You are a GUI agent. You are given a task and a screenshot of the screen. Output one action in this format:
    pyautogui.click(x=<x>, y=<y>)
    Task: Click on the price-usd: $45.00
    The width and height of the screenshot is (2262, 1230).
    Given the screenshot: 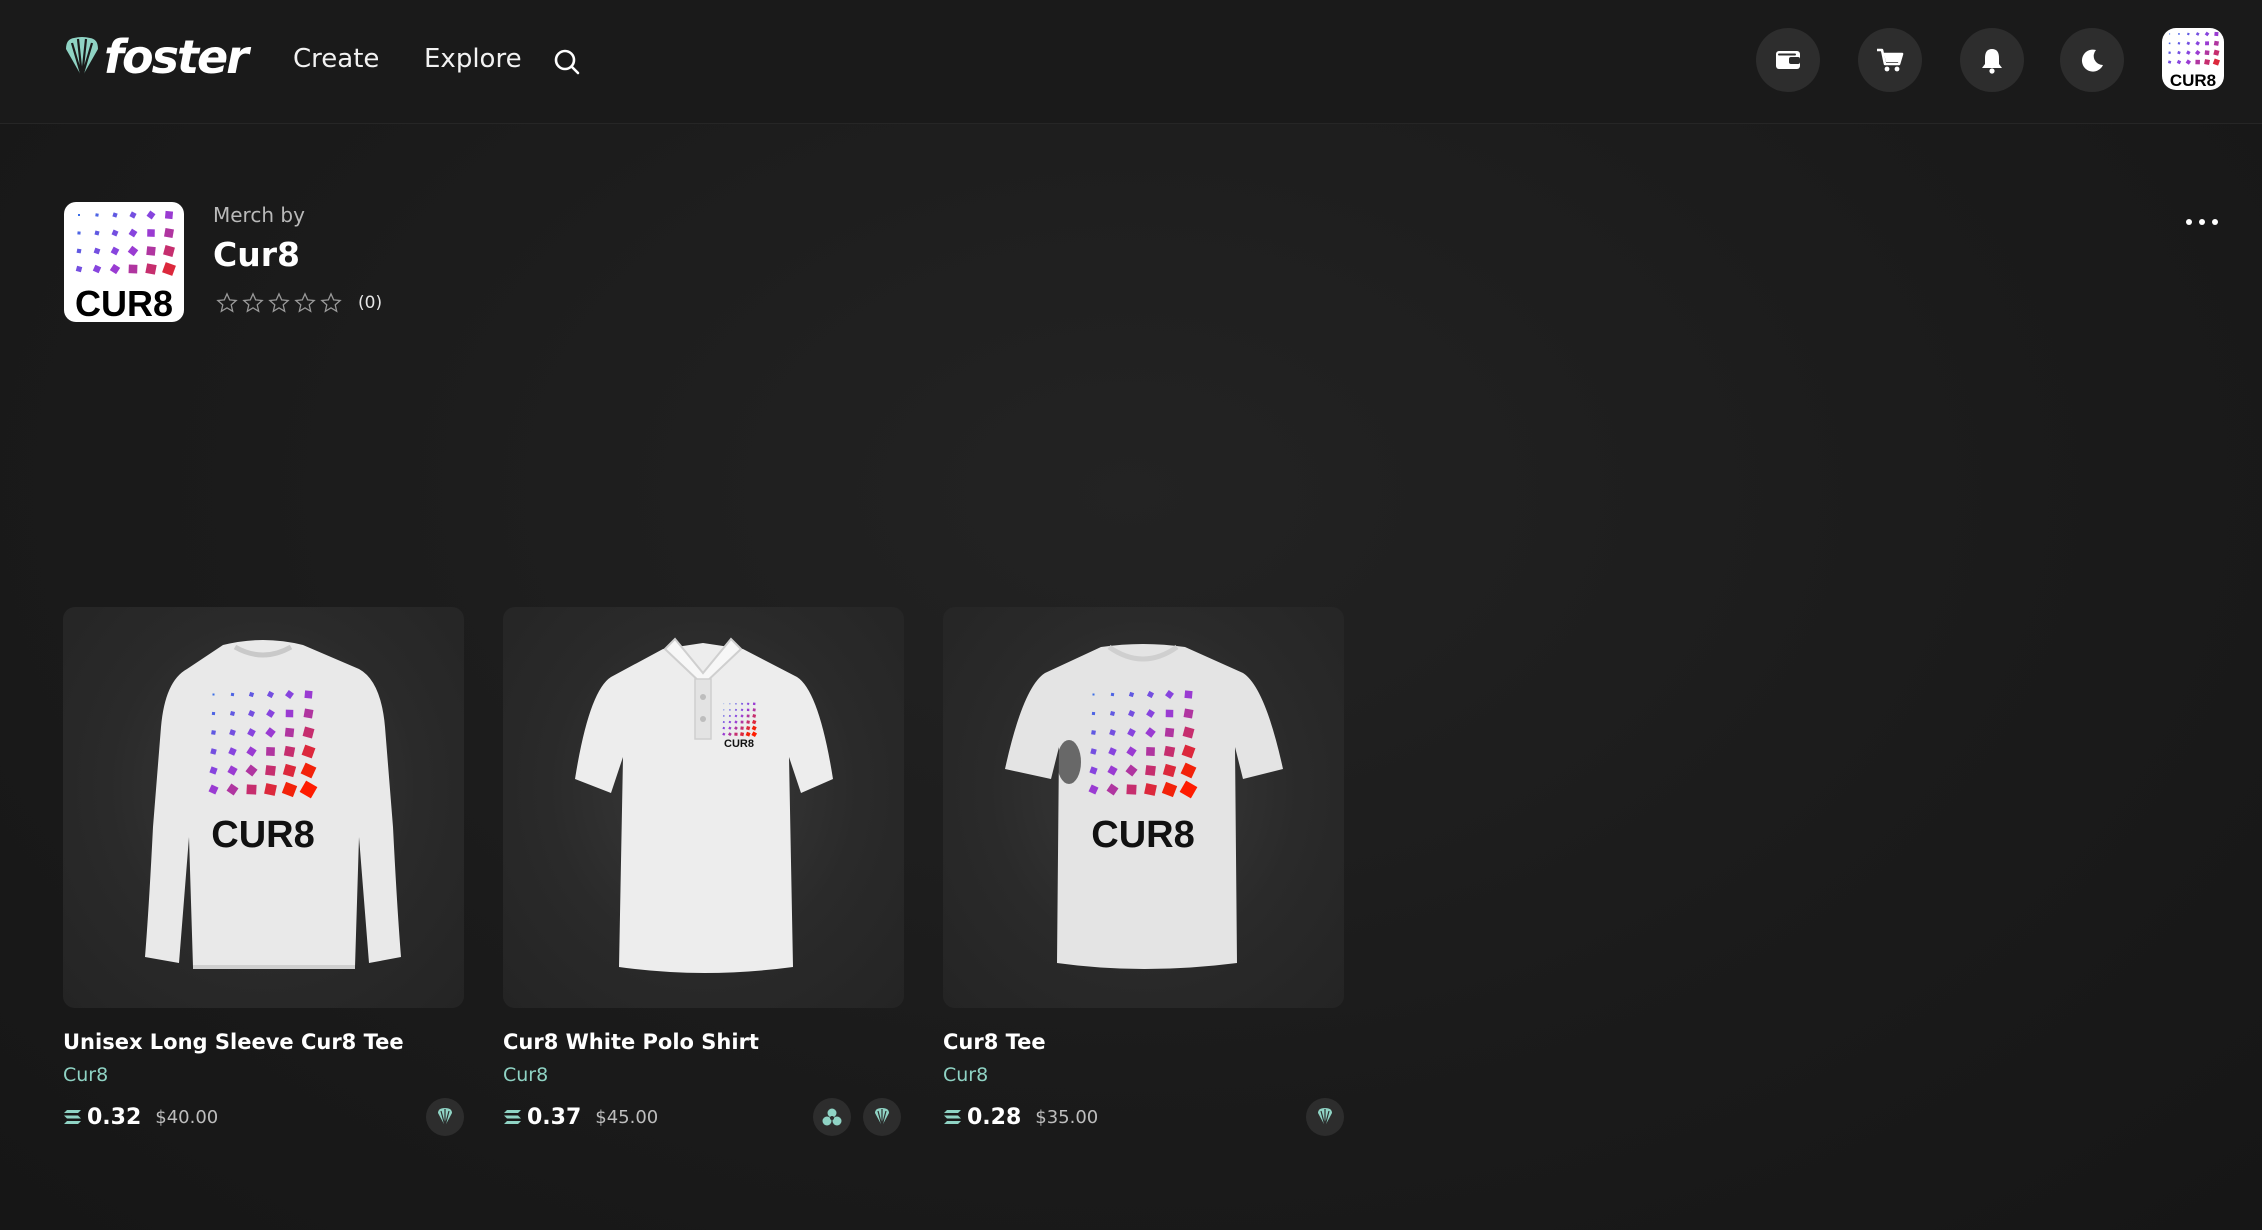 What is the action you would take?
    pyautogui.click(x=627, y=1117)
    